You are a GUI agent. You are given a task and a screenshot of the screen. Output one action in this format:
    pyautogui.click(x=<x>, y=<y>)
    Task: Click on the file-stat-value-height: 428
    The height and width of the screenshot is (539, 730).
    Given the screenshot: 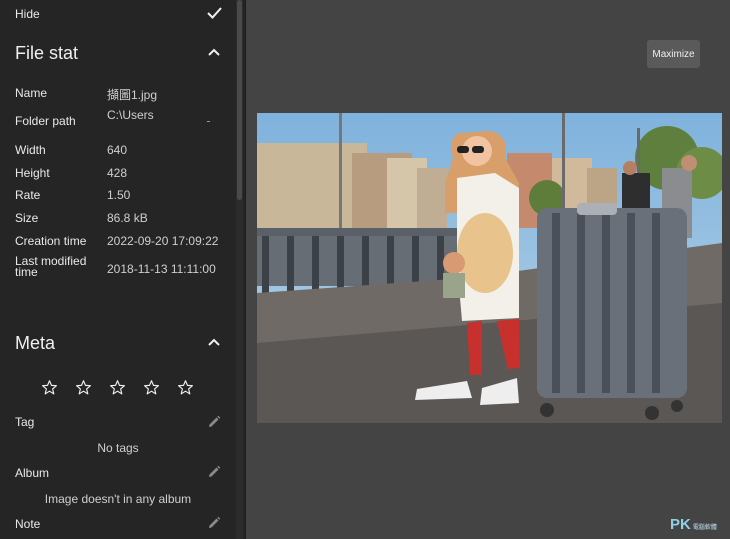 What is the action you would take?
    pyautogui.click(x=117, y=173)
    